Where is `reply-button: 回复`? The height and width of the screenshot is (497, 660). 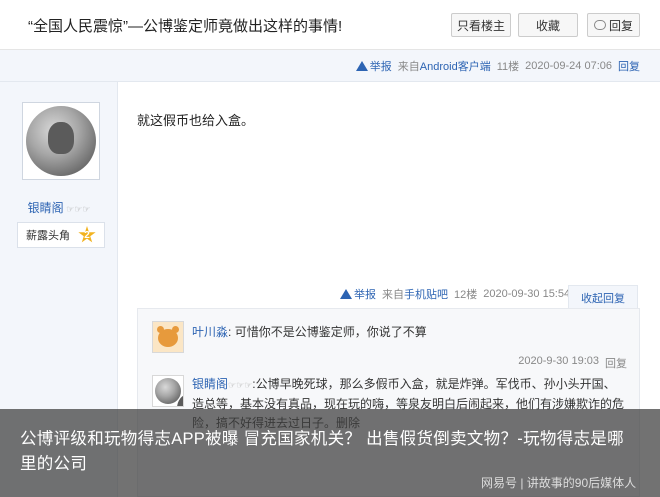 reply-button: 回复 is located at coordinates (613, 25).